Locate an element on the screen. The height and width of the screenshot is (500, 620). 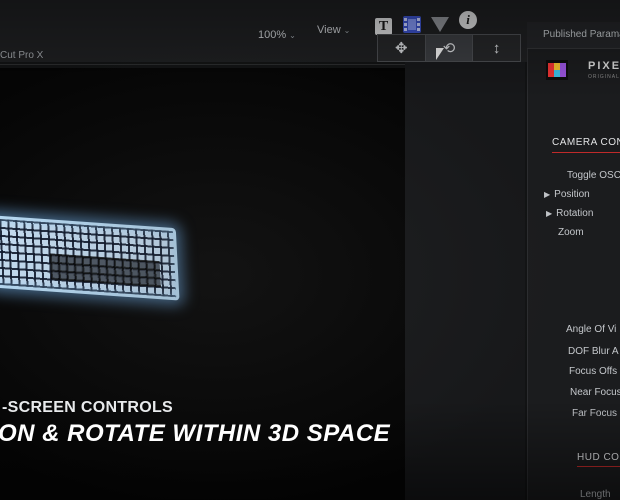
scale-icon: ↕ is located at coordinates (496, 48).